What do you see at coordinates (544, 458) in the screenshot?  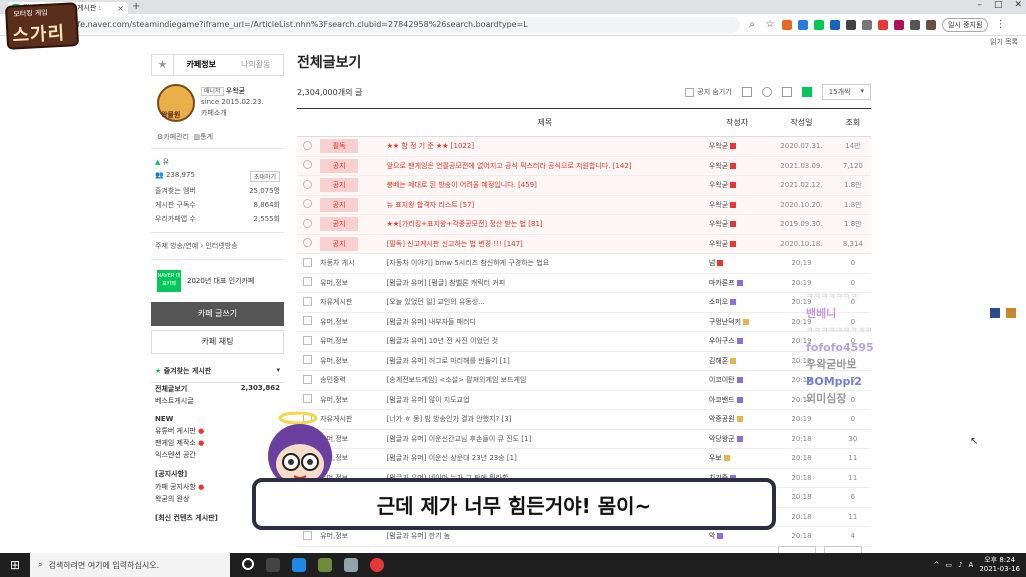 I see `post-title: [펌글과 유머] 이운신 상운대 23년 23승 [1]` at bounding box center [544, 458].